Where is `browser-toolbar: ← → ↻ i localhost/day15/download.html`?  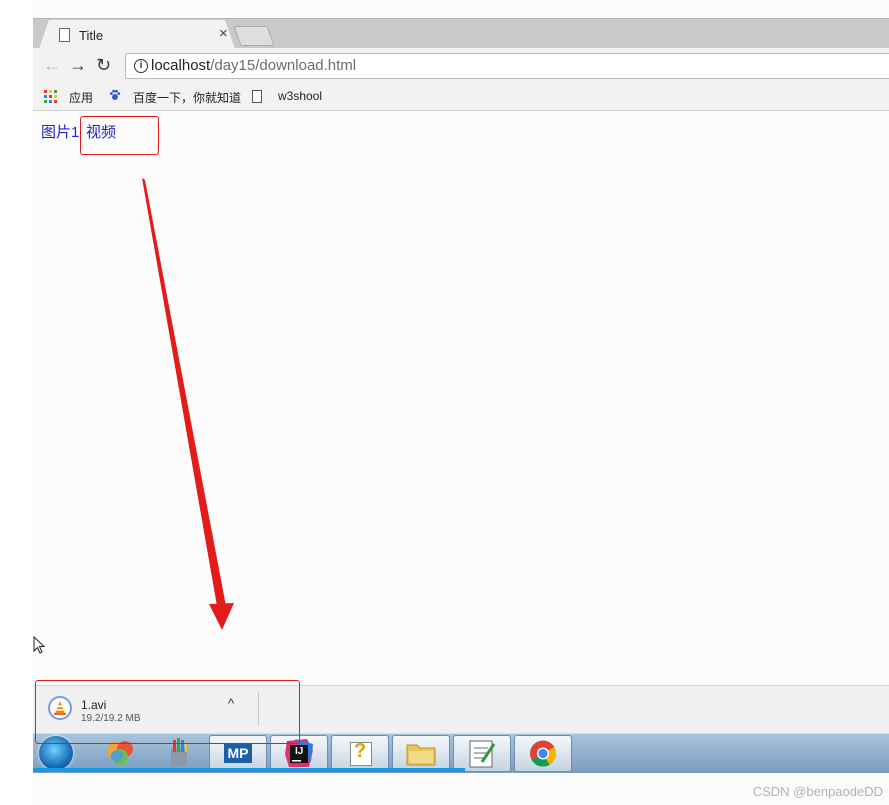 browser-toolbar: ← → ↻ i localhost/day15/download.html is located at coordinates (461, 66).